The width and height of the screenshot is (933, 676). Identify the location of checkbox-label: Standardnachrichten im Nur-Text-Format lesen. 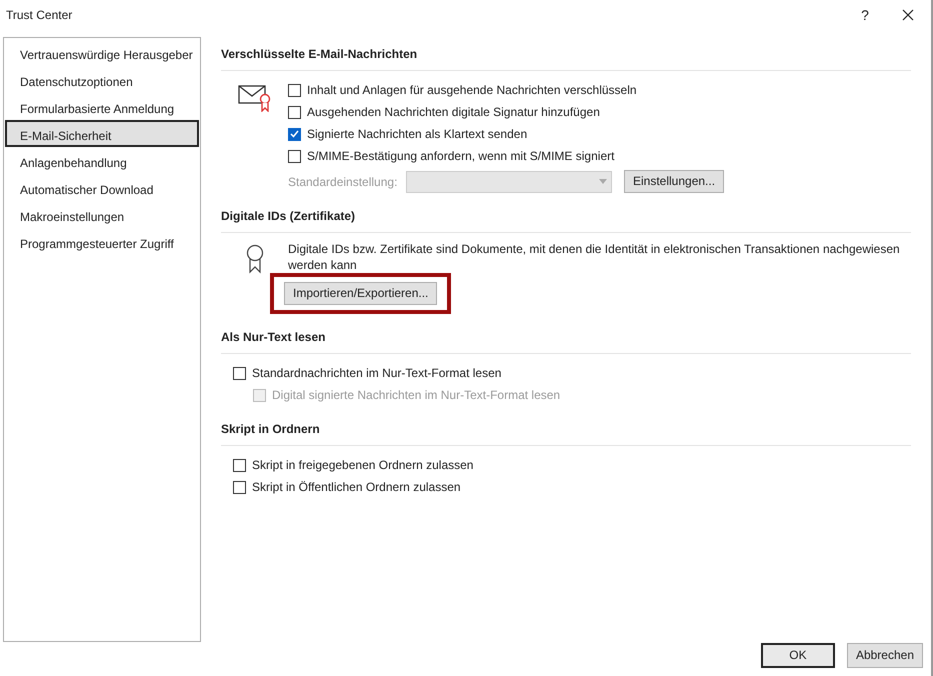
(377, 373).